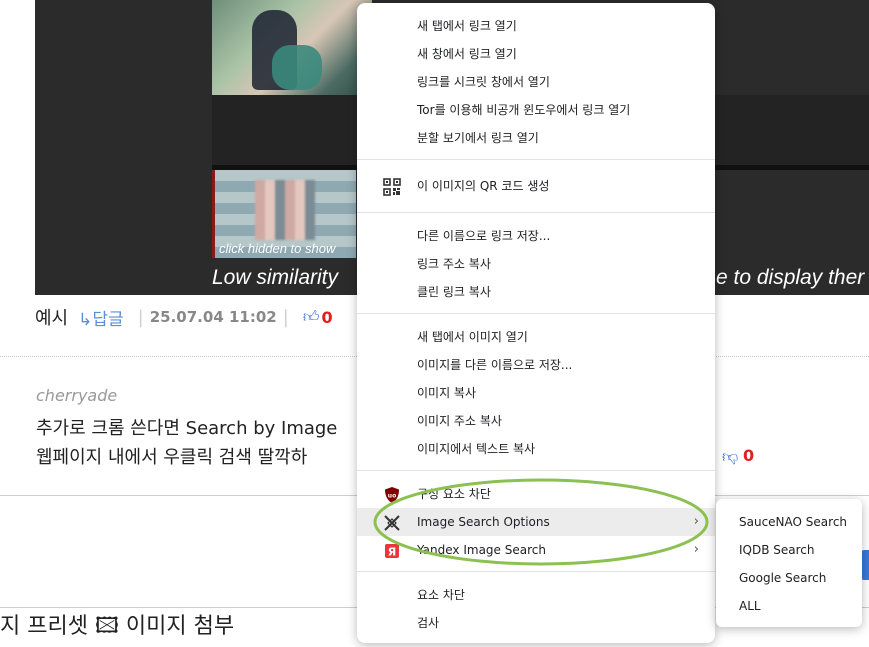 The height and width of the screenshot is (647, 869). Describe the element at coordinates (311, 317) in the screenshot. I see `thumbs-up-icon: 👍︎` at that location.